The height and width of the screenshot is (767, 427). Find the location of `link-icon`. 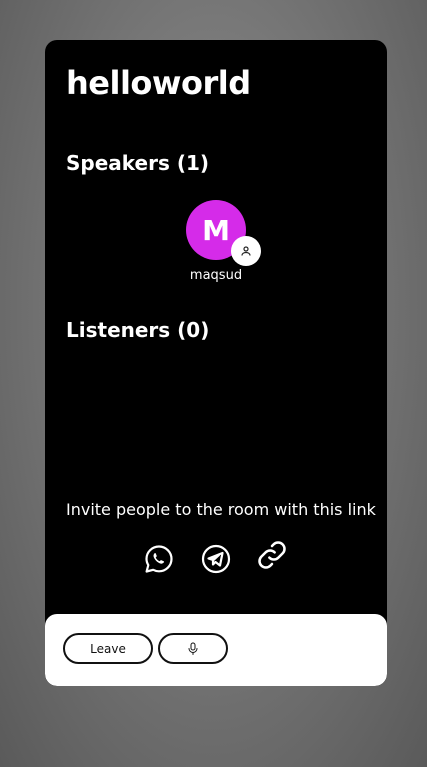

link-icon is located at coordinates (272, 555).